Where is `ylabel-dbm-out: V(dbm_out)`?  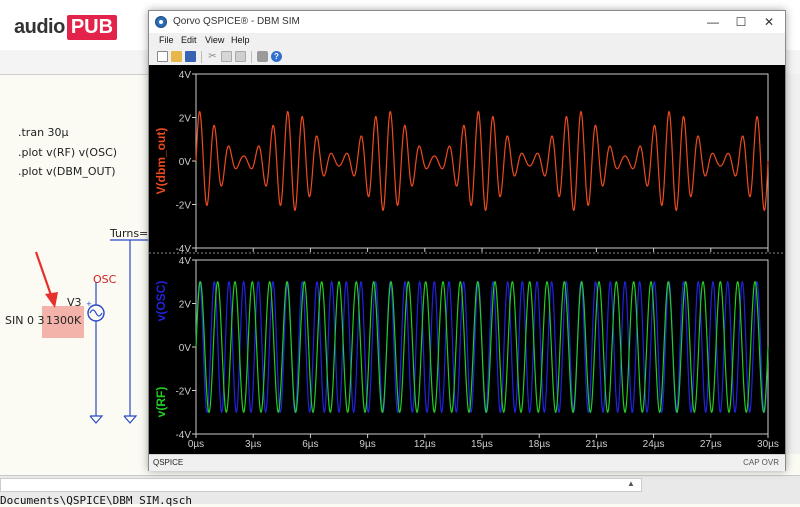
ylabel-dbm-out: V(dbm_out) is located at coordinates (161, 161).